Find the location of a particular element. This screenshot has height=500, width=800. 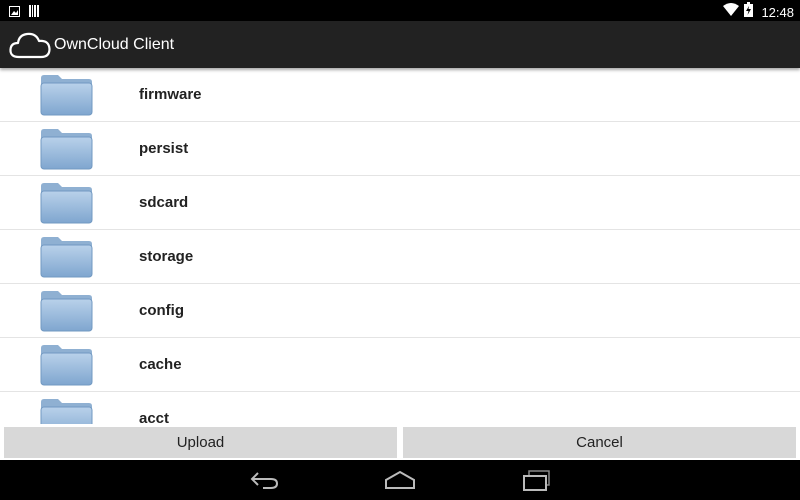

image-notification-icon is located at coordinates (14, 13).